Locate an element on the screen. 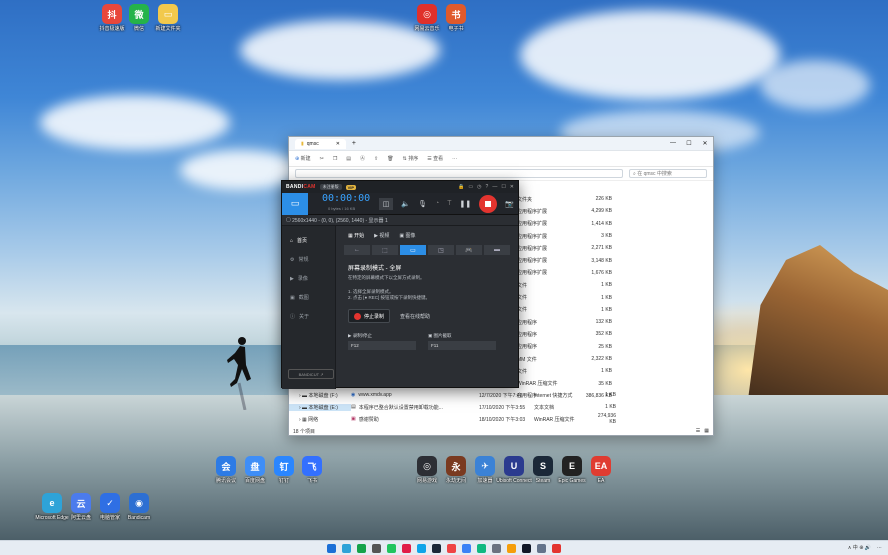  table-row: 应用程序扩展 4,299 KB is located at coordinates (612, 211).